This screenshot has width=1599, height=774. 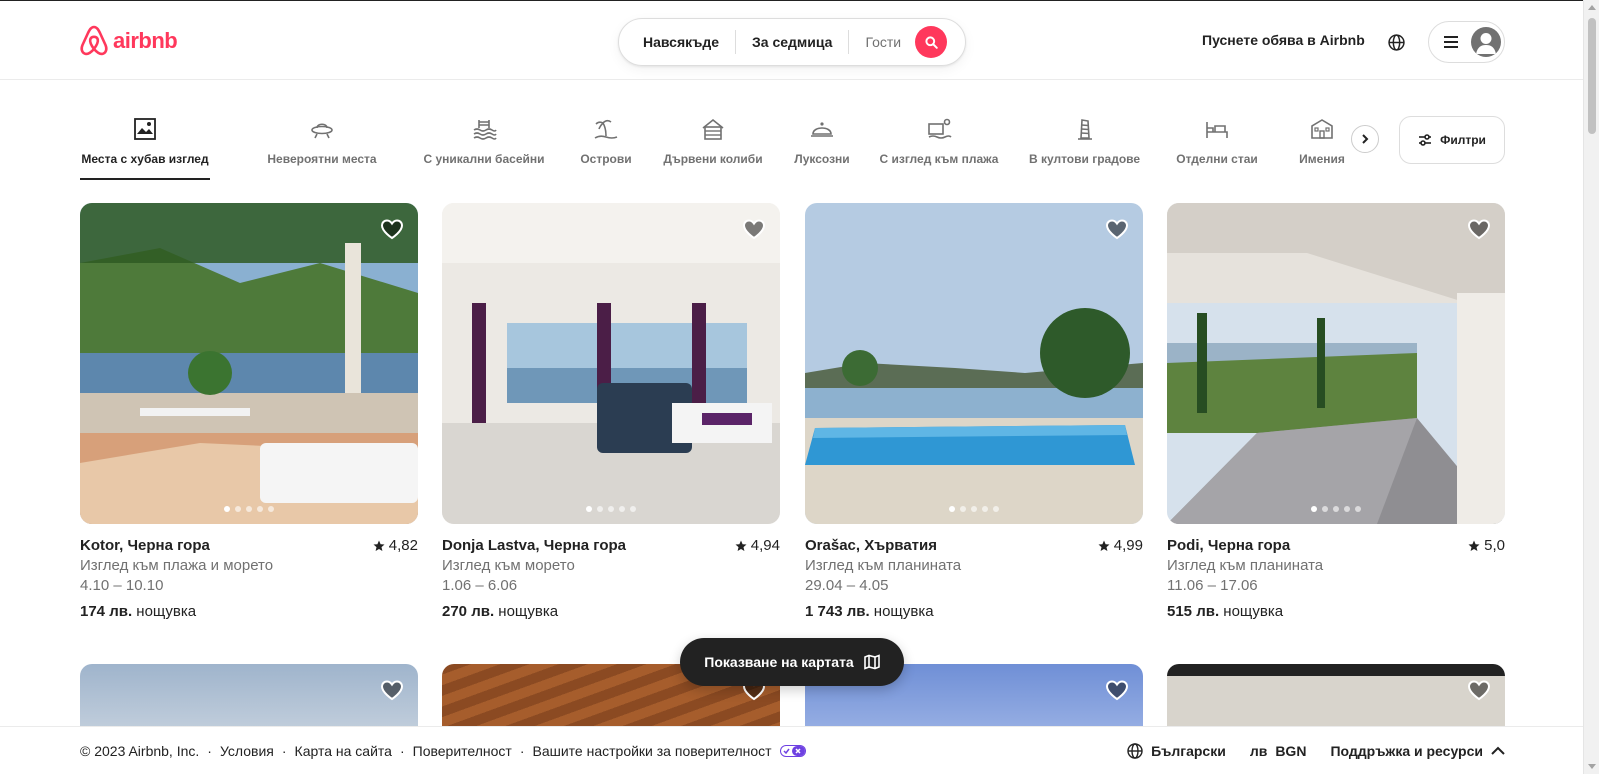 What do you see at coordinates (1406, 750) in the screenshot?
I see `support-label: Поддръжка и ресурси` at bounding box center [1406, 750].